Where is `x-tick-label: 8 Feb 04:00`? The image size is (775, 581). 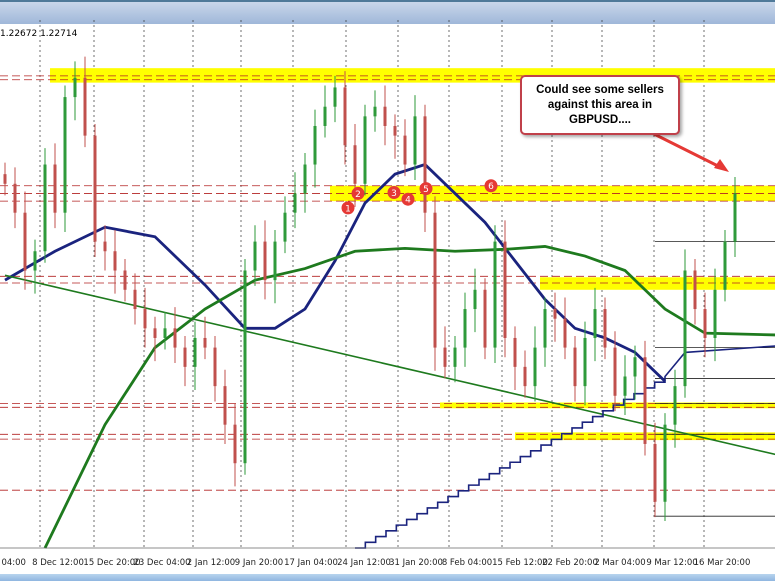
x-tick-label: 8 Feb 04:00 is located at coordinates (467, 563).